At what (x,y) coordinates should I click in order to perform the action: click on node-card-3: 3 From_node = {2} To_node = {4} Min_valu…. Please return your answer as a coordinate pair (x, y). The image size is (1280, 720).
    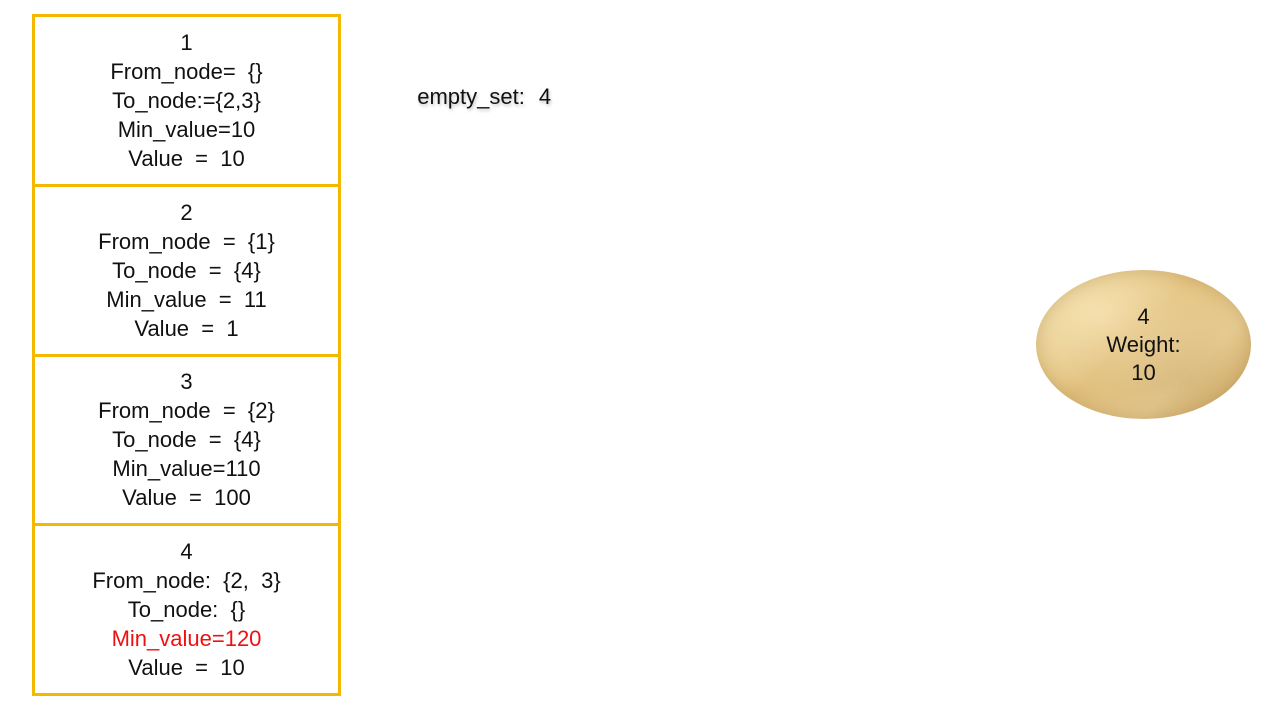
    Looking at the image, I should click on (186, 442).